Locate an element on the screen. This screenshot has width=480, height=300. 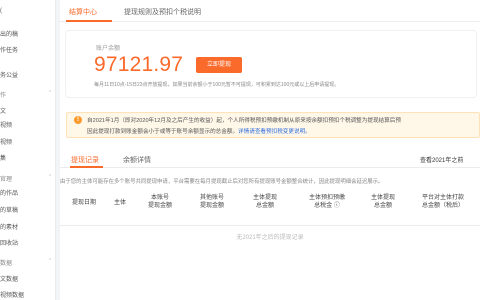
tab-withdraw-records: 提现记录 is located at coordinates (85, 160).